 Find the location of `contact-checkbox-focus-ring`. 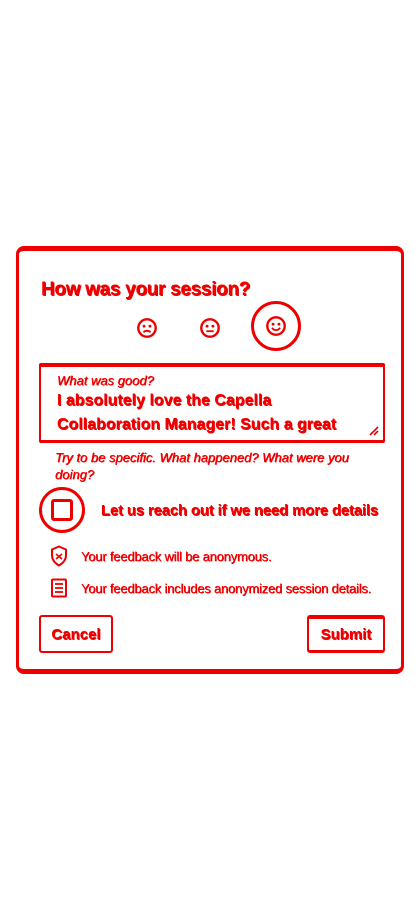

contact-checkbox-focus-ring is located at coordinates (62, 510).